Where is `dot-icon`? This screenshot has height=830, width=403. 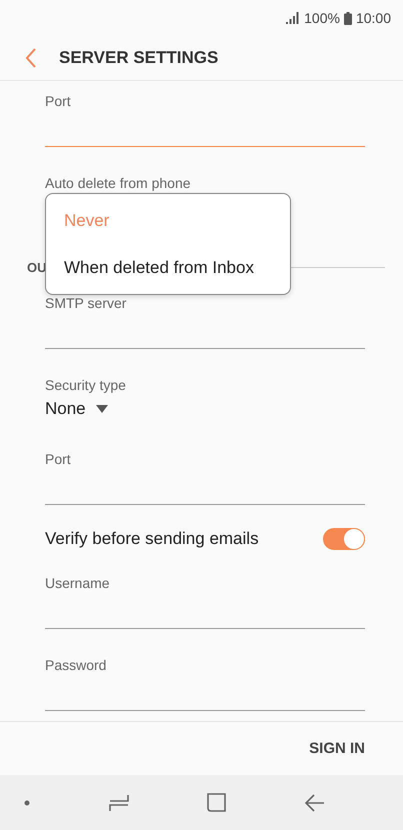
dot-icon is located at coordinates (27, 803).